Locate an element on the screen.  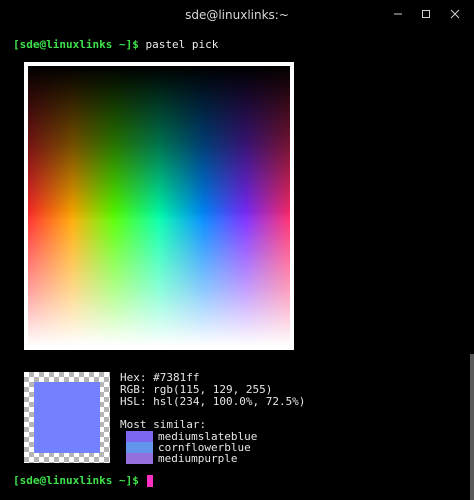
minimize-button is located at coordinates (398, 14).